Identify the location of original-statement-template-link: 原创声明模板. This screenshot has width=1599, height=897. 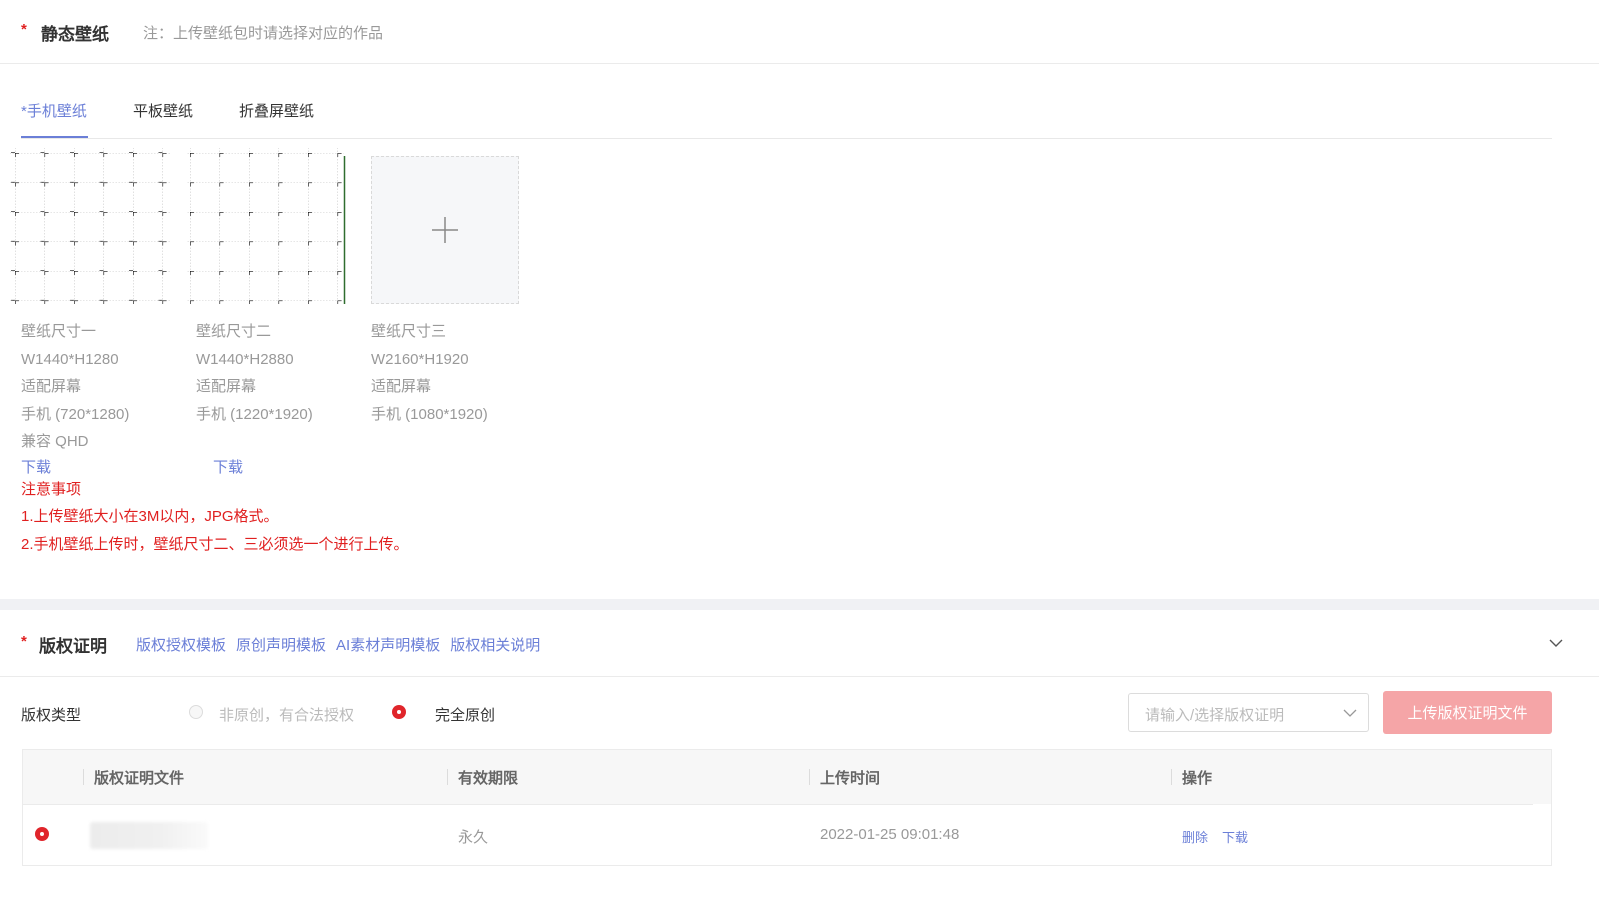
(281, 645).